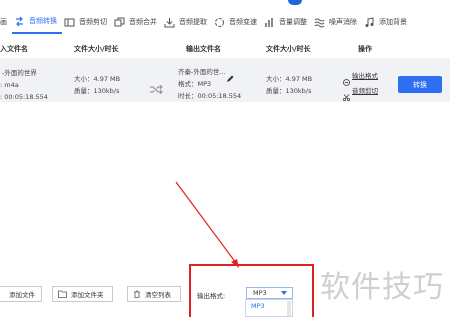 The image size is (450, 317). I want to click on add-file-label: 添加文件, so click(22, 295).